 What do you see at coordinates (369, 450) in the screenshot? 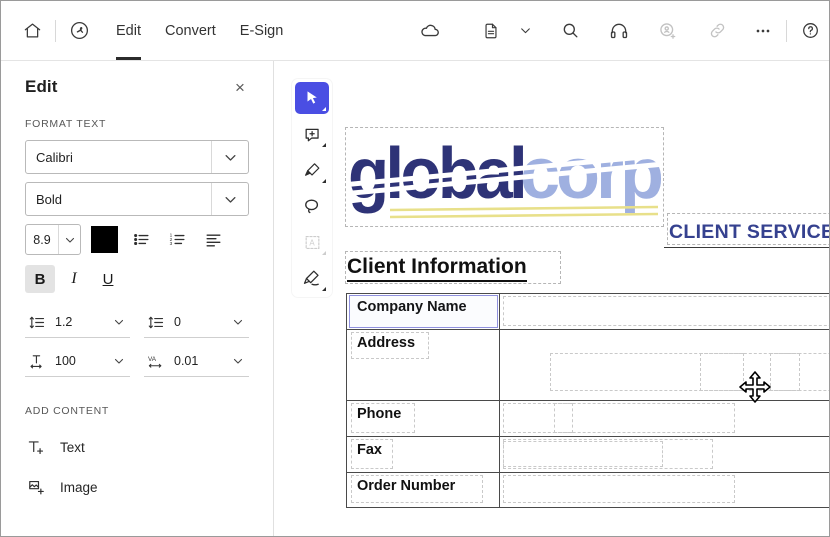
I see `row-label: Fax` at bounding box center [369, 450].